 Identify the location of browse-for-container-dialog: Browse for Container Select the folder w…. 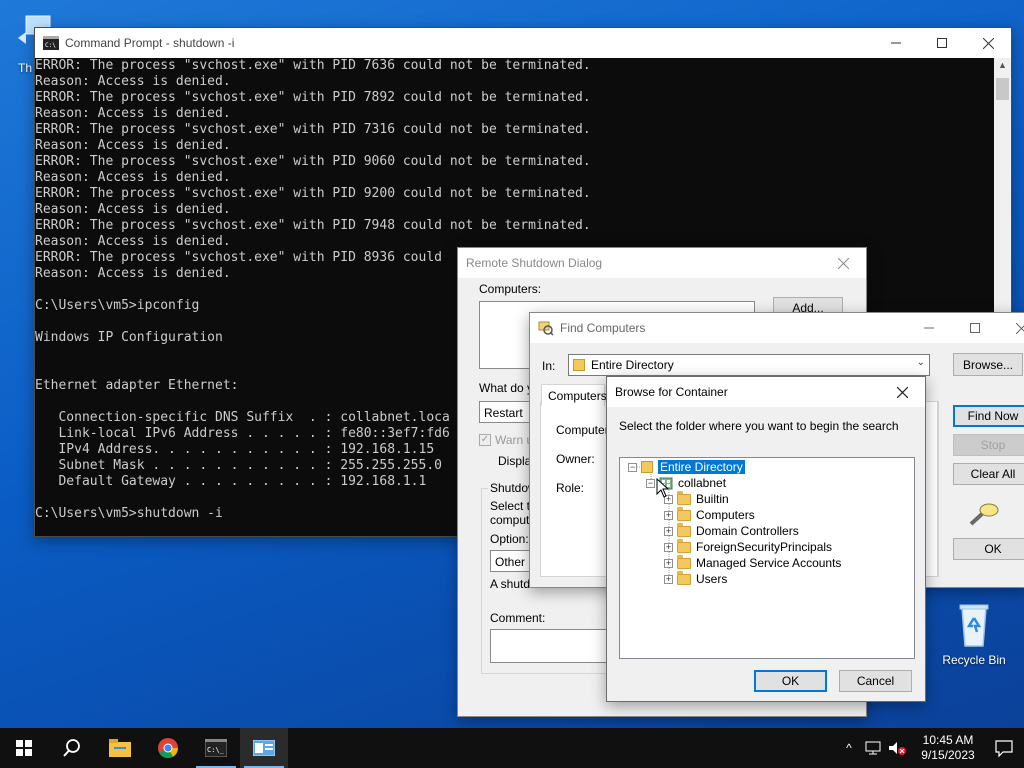
(766, 539).